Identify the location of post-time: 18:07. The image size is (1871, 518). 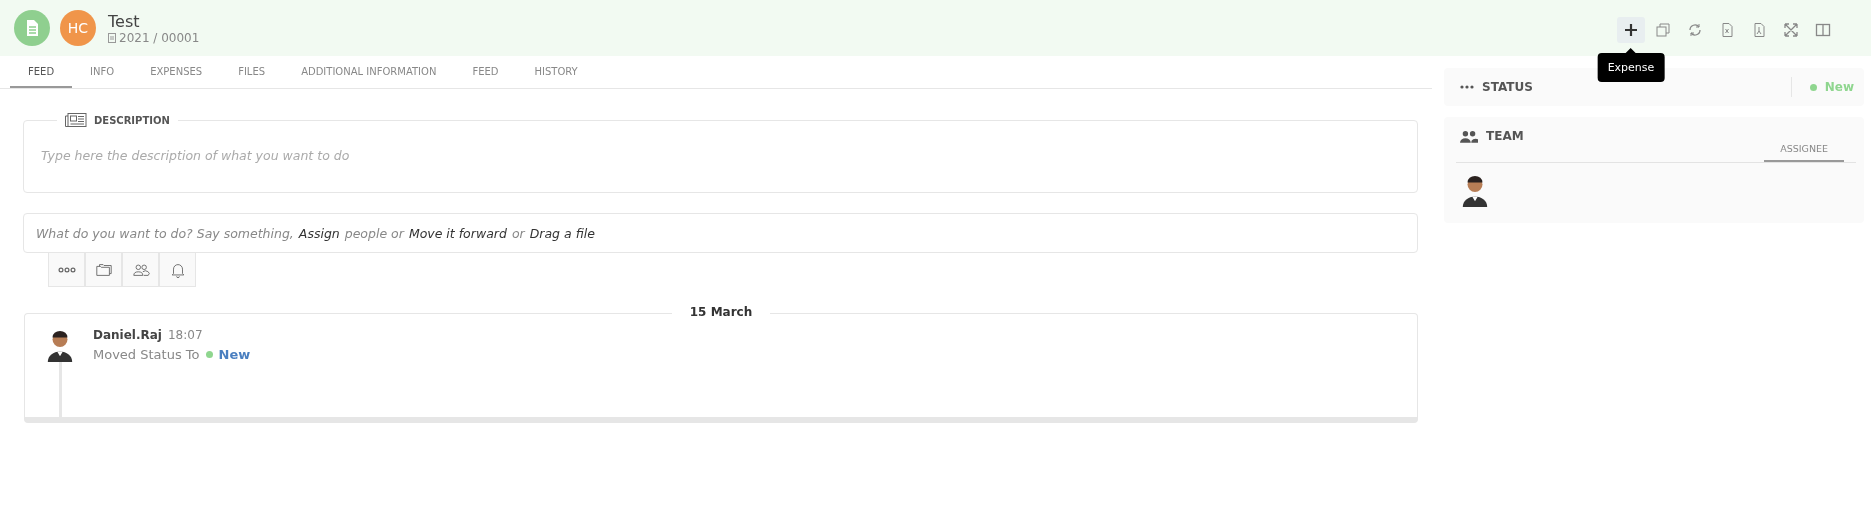
(185, 335).